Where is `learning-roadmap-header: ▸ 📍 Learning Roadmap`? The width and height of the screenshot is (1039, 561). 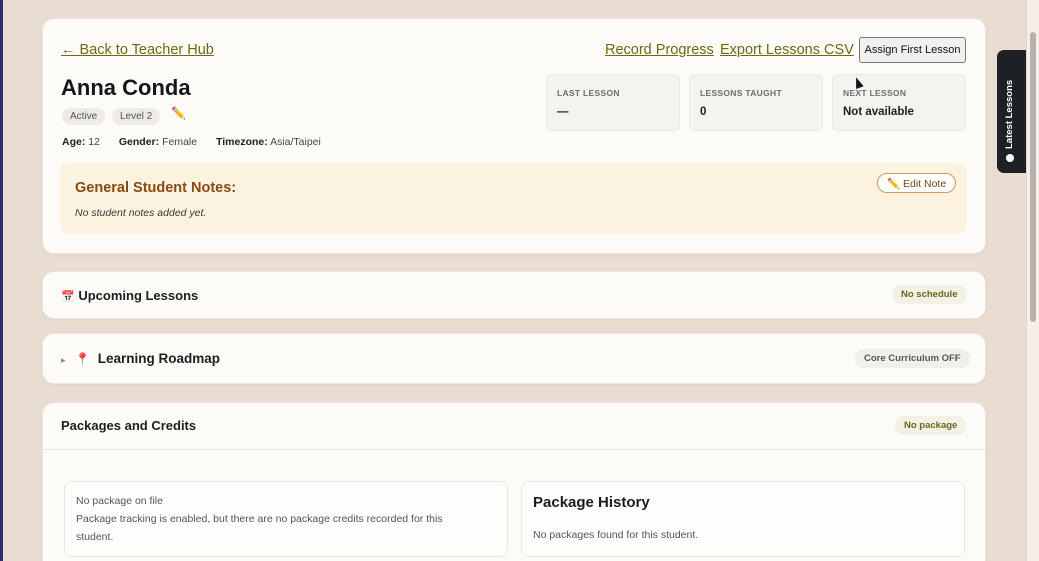 learning-roadmap-header: ▸ 📍 Learning Roadmap is located at coordinates (140, 358).